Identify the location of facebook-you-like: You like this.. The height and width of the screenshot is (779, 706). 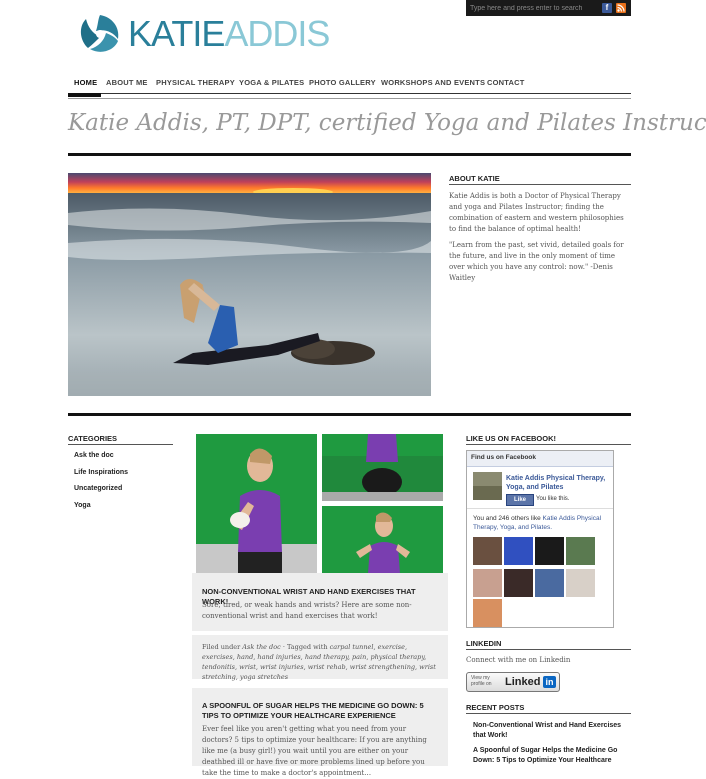
(553, 499).